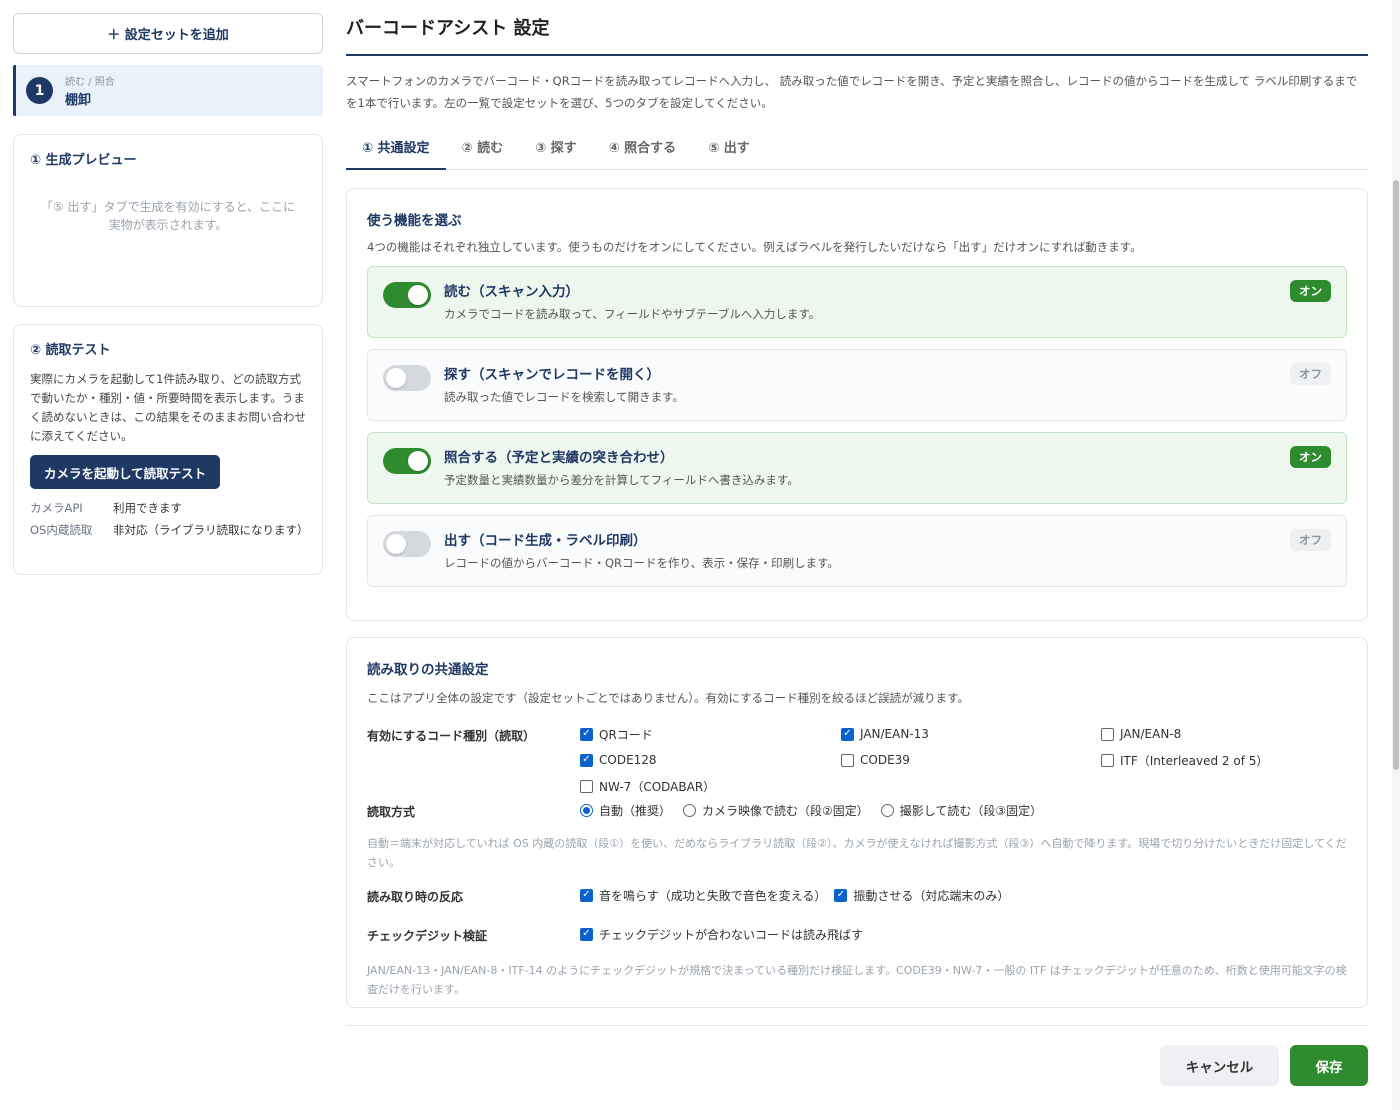 The width and height of the screenshot is (1400, 1110). Describe the element at coordinates (857, 150) in the screenshot. I see `tab-bar: ① 共通設定 ② 読む ③ 探す ④ 照合する ⑤ 出す` at that location.